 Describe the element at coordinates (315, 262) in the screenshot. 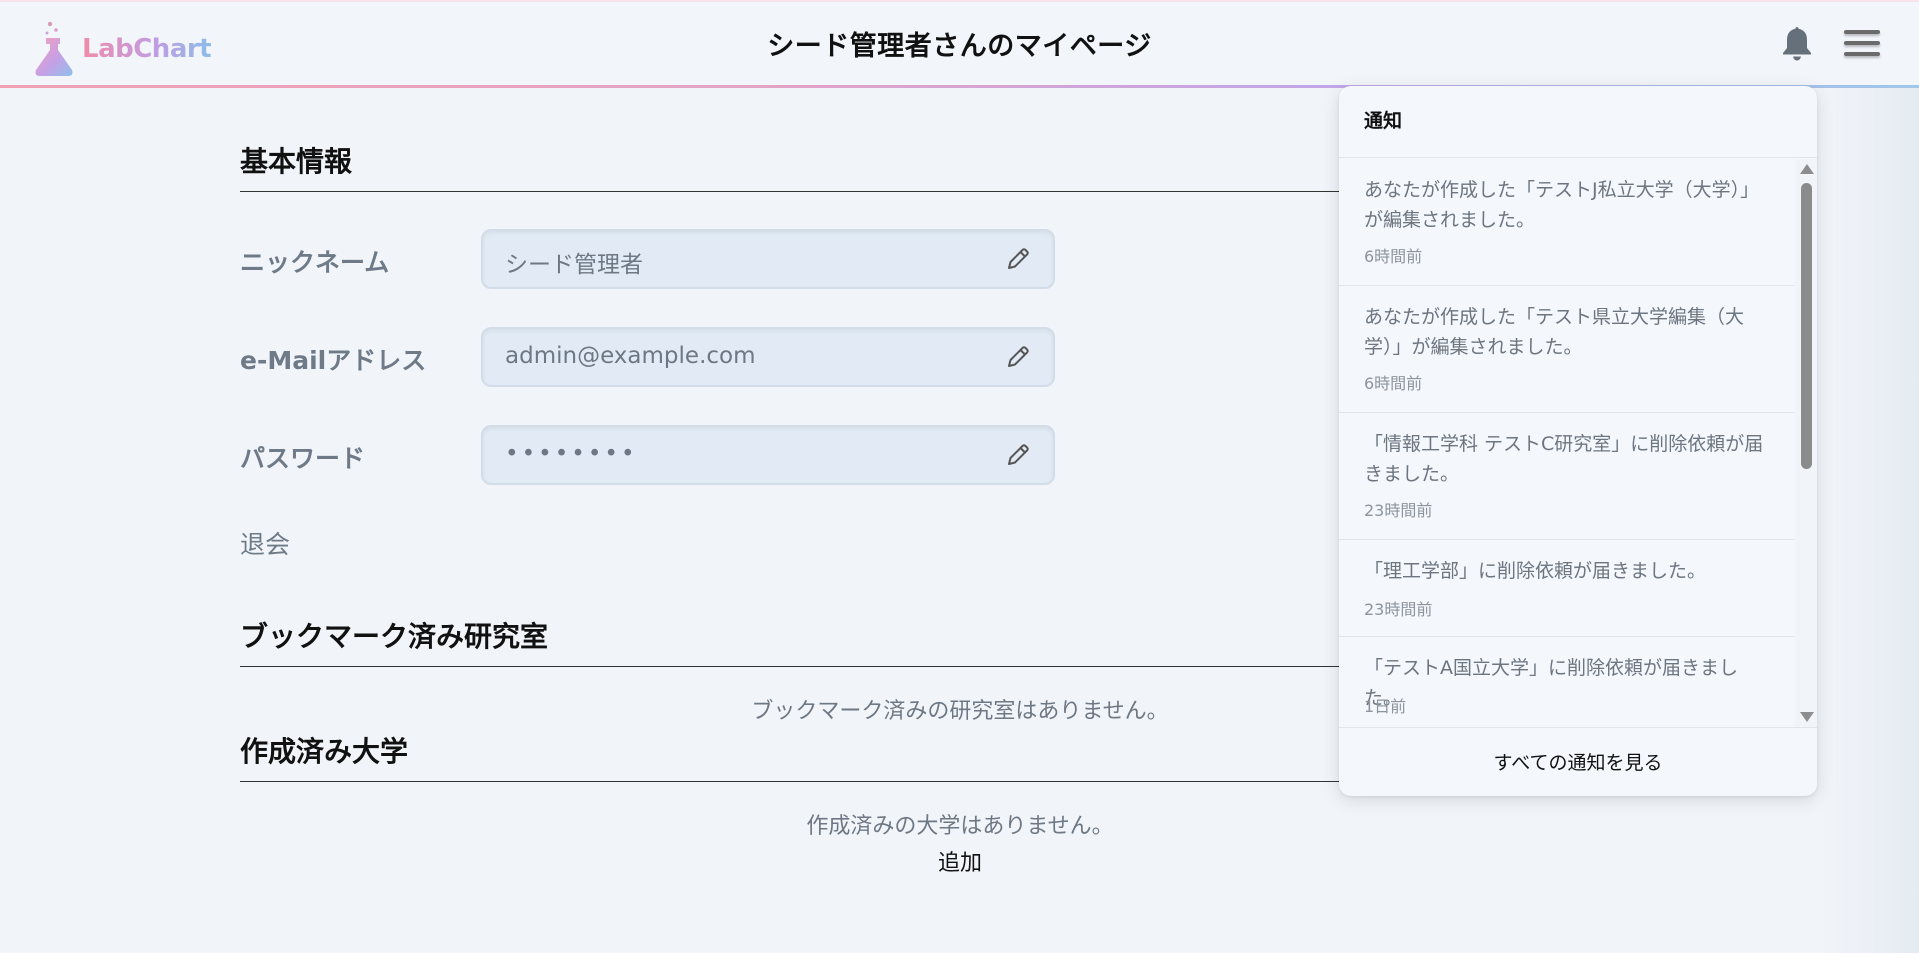

I see `nickname-label: ニックネーム` at that location.